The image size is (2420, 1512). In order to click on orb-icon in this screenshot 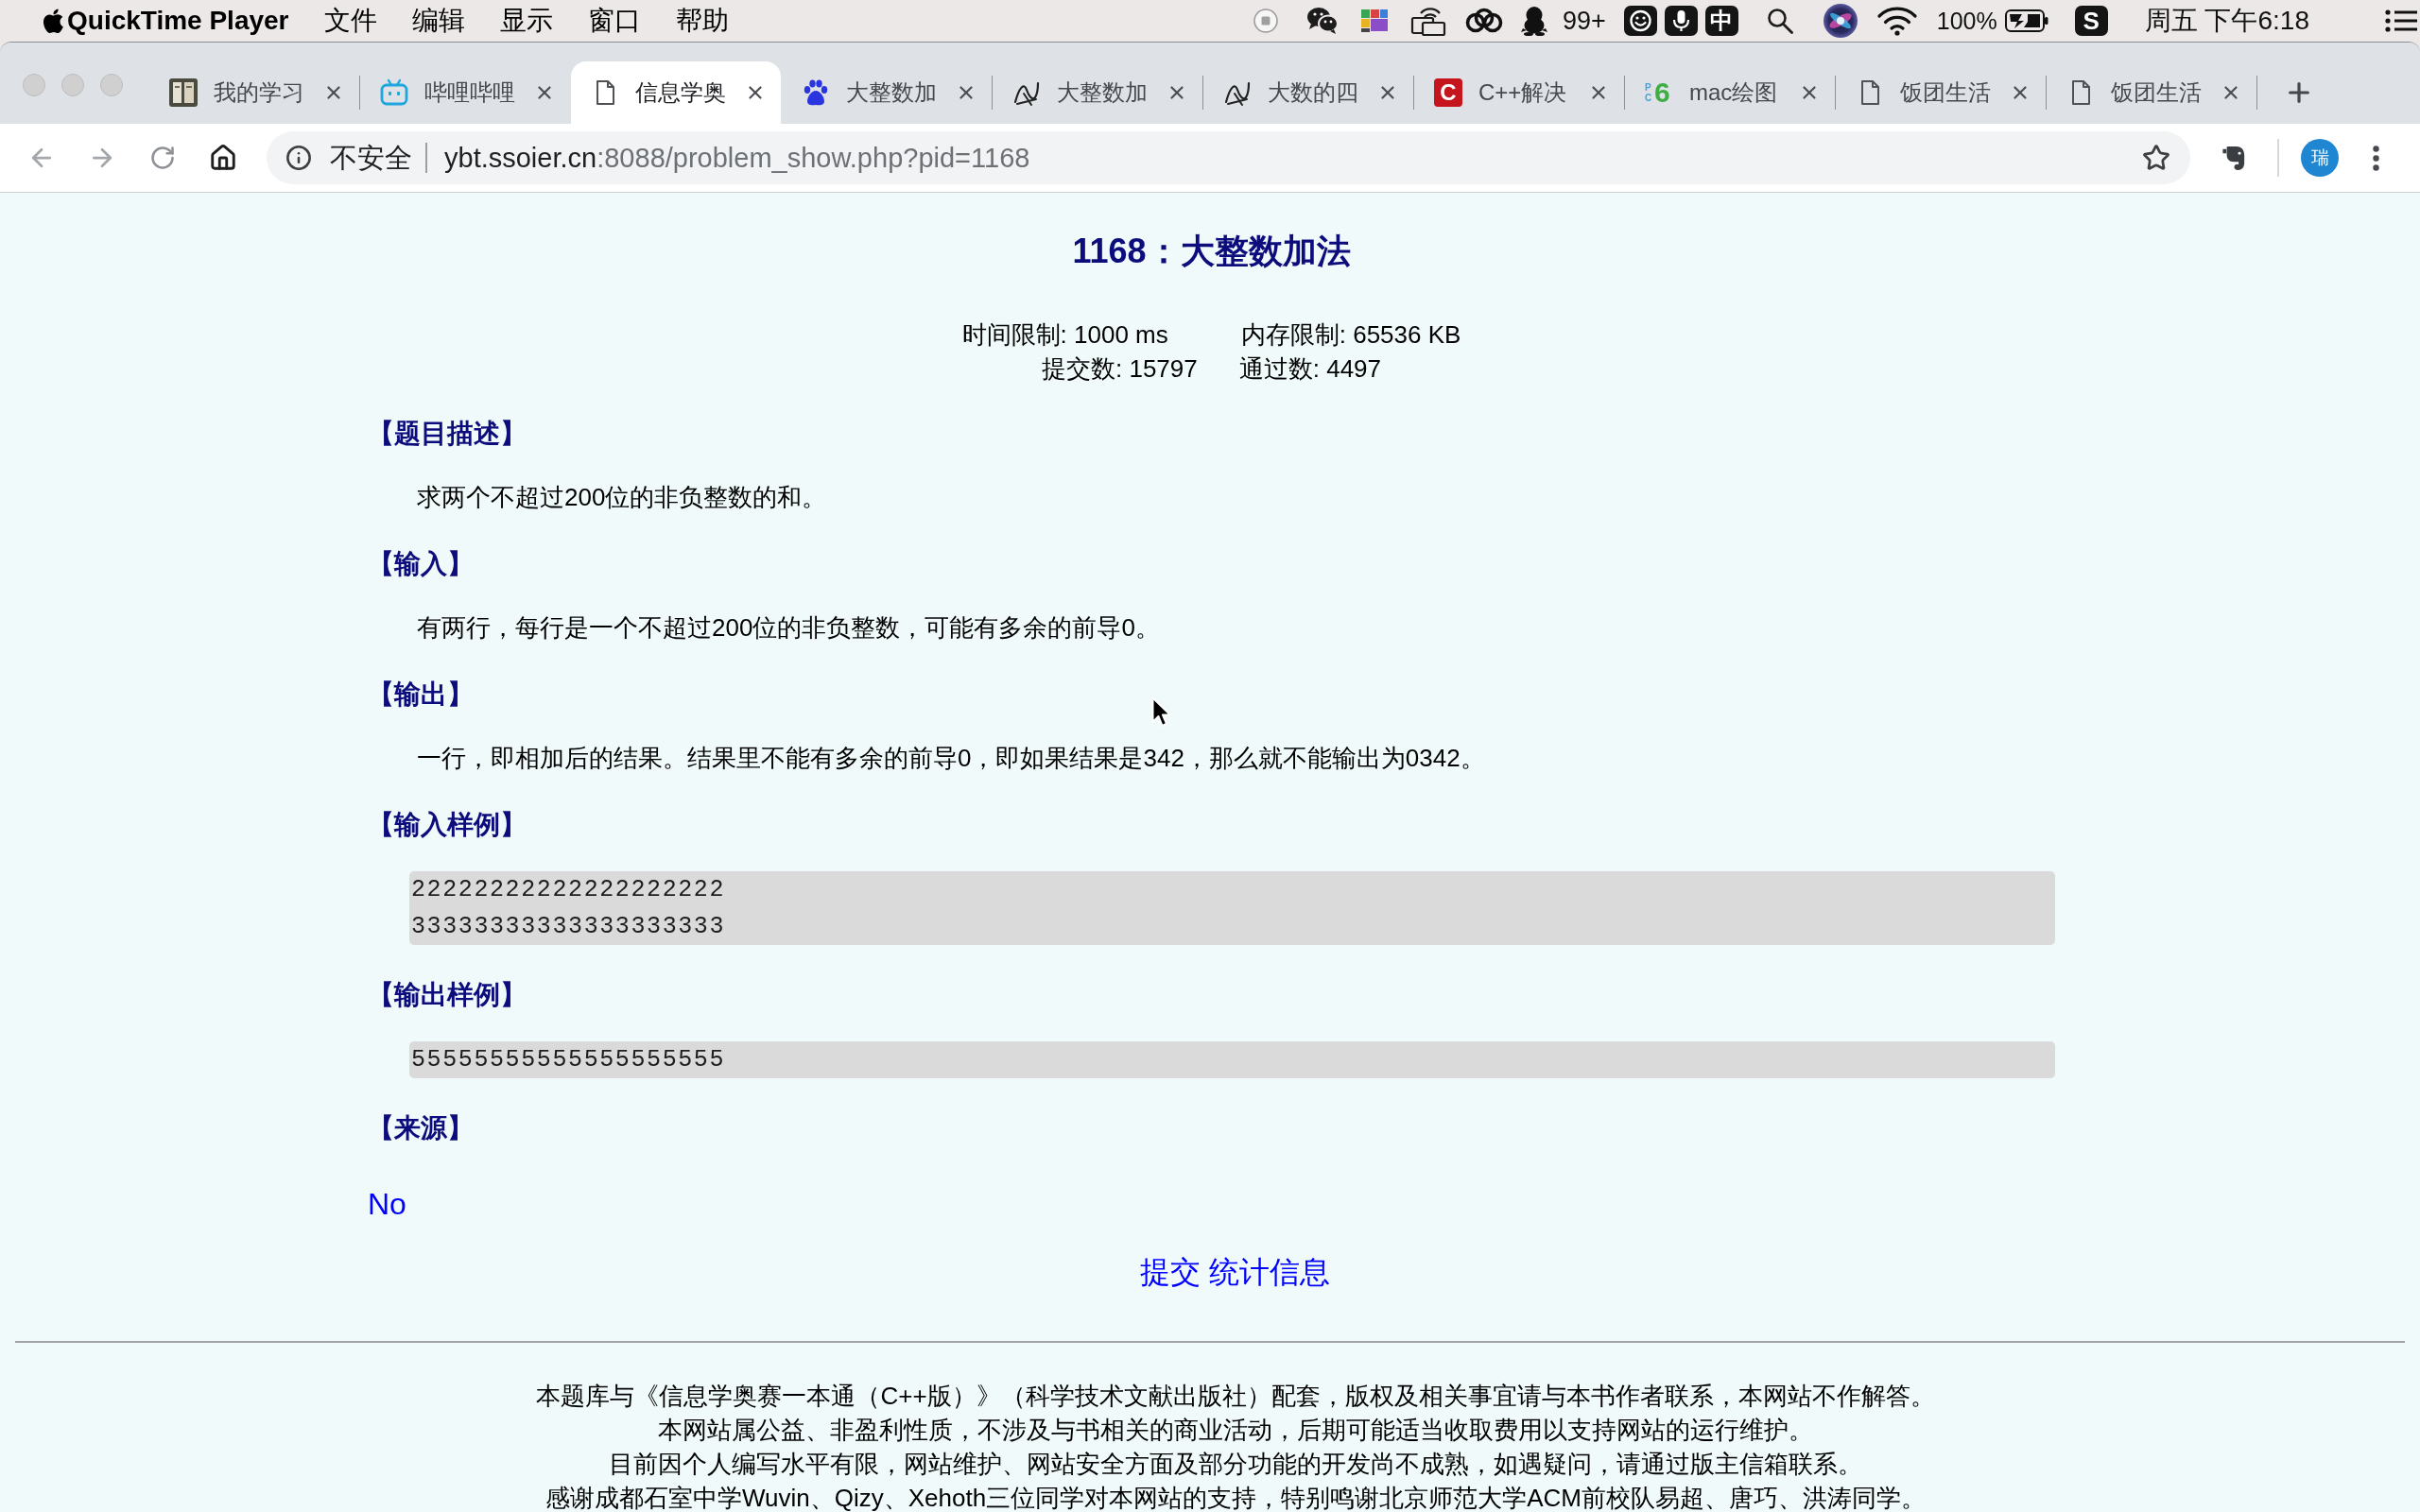, I will do `click(1840, 21)`.